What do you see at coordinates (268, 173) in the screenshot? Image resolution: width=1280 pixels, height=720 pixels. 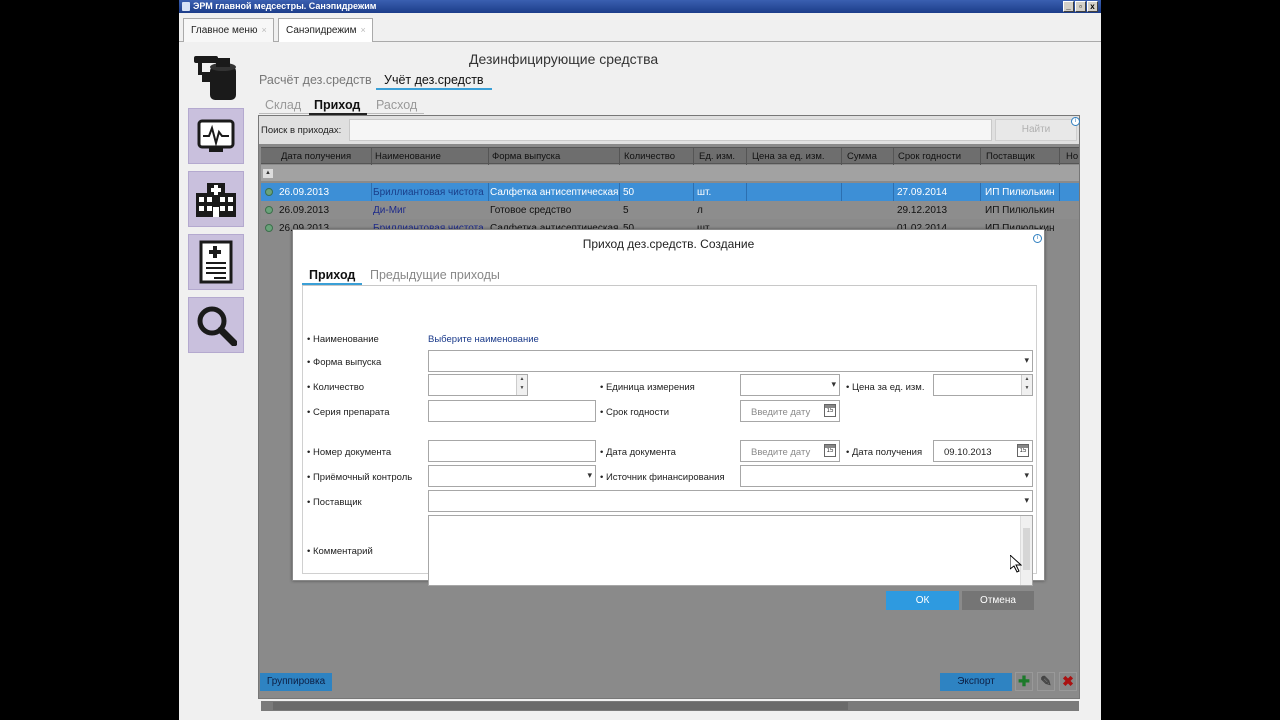 I see `collapse-icon: ▲` at bounding box center [268, 173].